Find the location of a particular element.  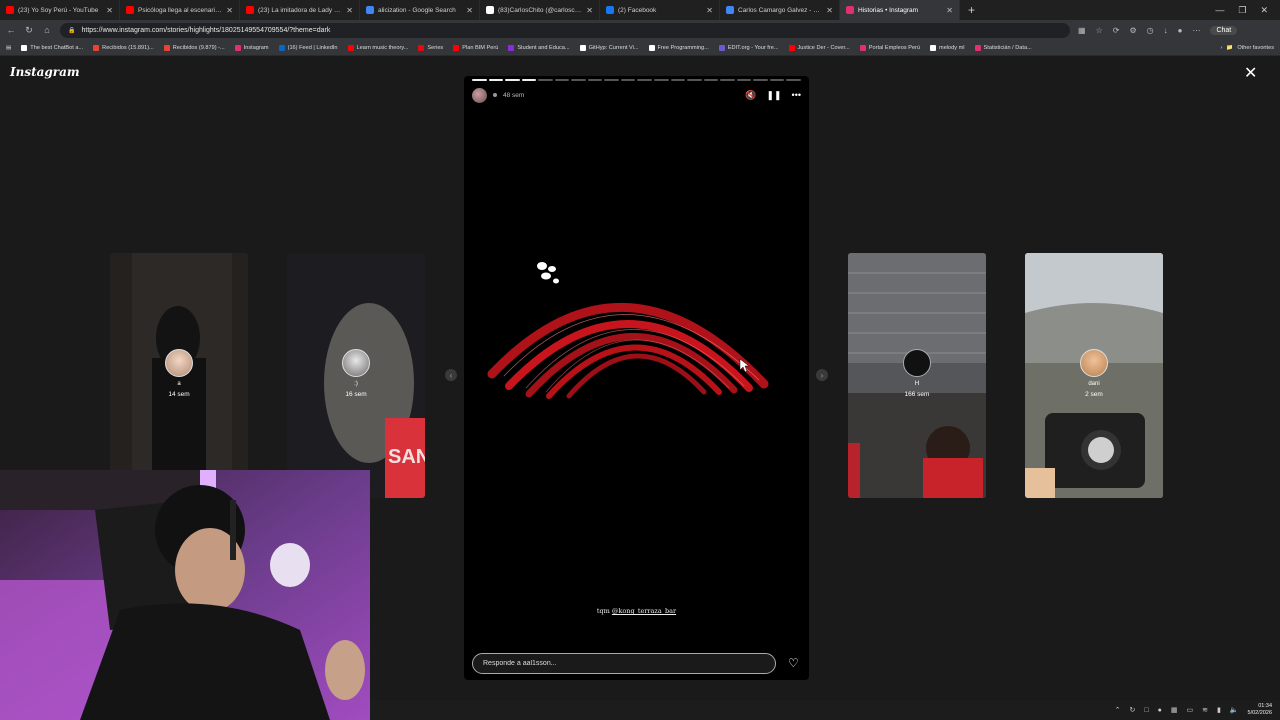

close-window-icon: ✕ is located at coordinates (1264, 10).